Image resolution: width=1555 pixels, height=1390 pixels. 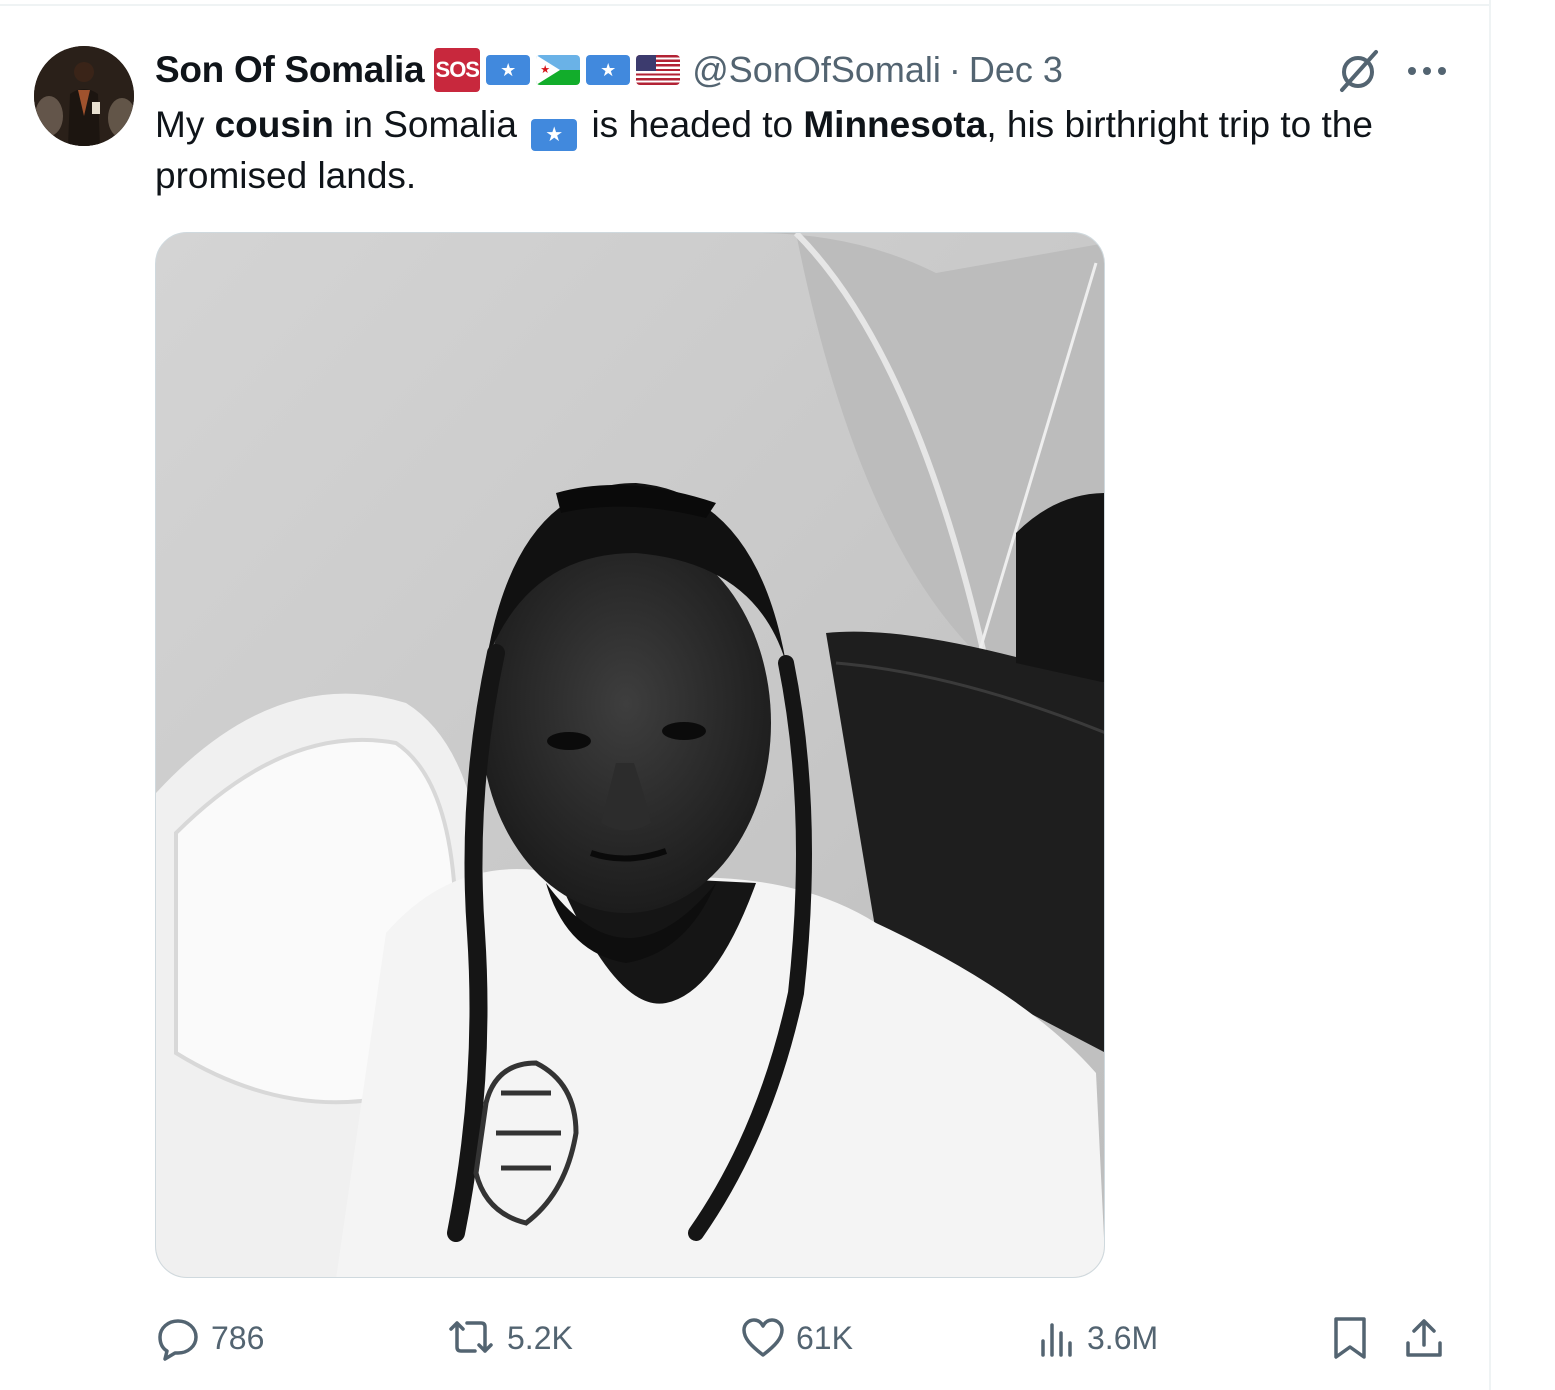 I want to click on display-name: Son Of Somalia, so click(x=290, y=70).